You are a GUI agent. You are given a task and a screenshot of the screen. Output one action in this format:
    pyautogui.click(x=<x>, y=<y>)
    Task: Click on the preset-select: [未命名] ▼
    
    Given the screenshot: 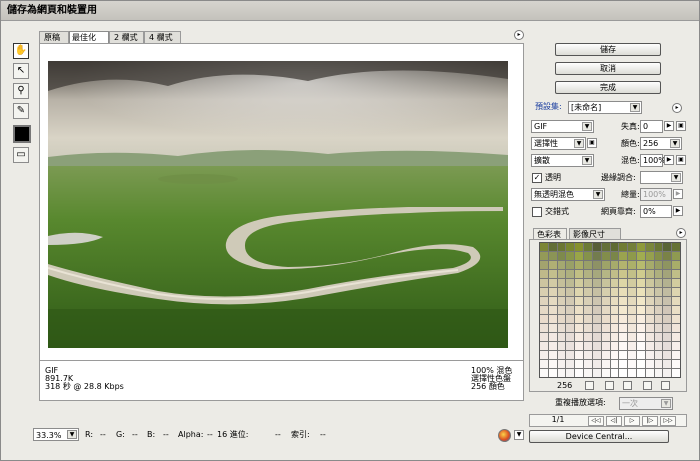 What is the action you would take?
    pyautogui.click(x=605, y=107)
    